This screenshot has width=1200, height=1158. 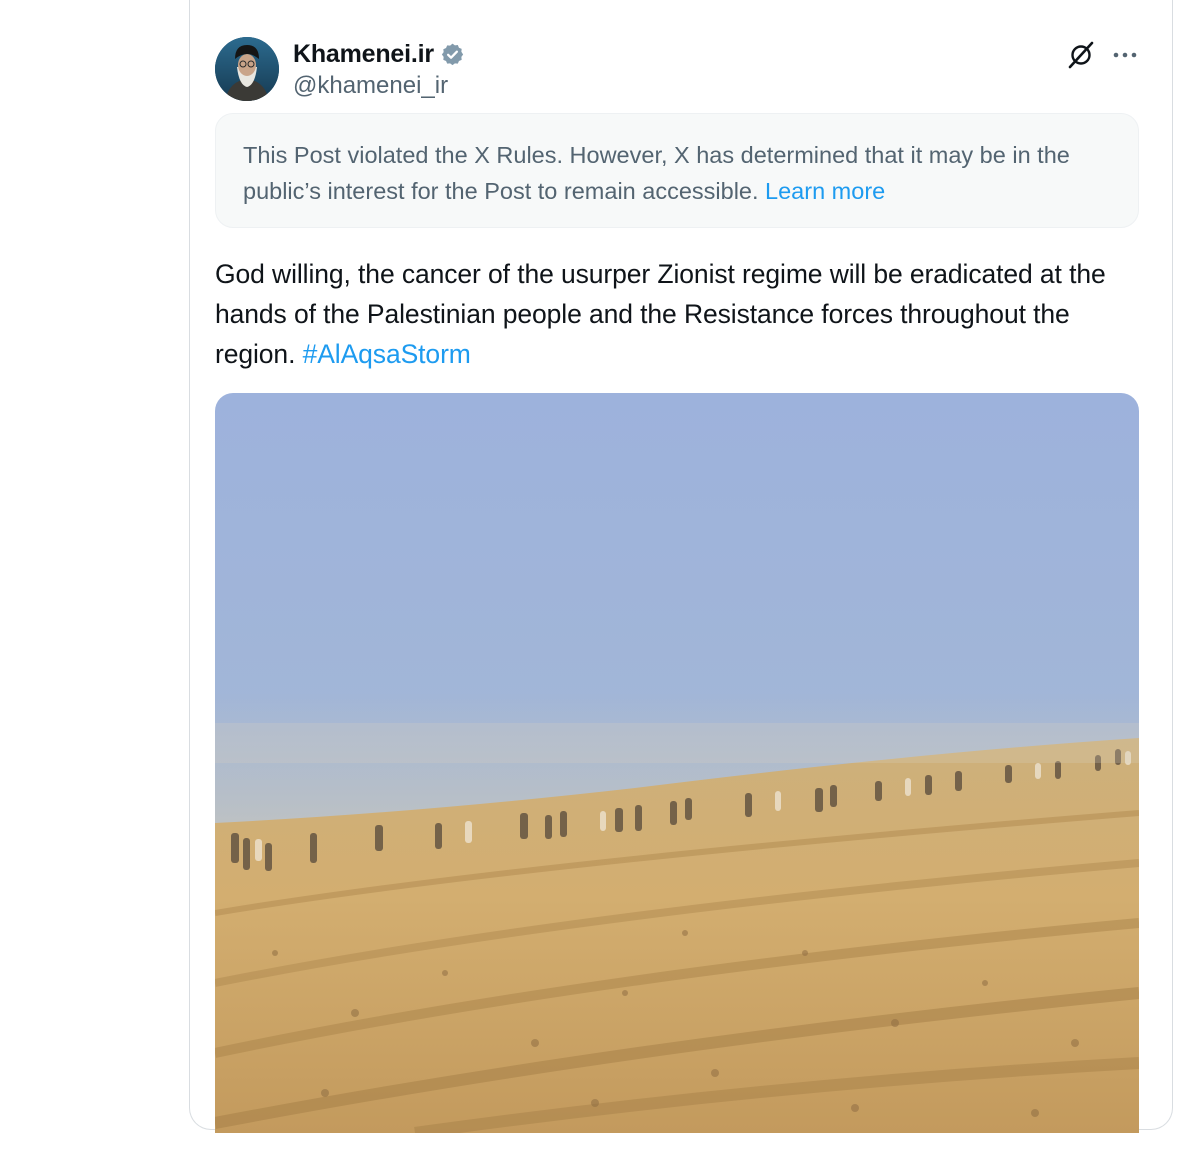 What do you see at coordinates (363, 54) in the screenshot?
I see `author-display-name: Khamenei.ir` at bounding box center [363, 54].